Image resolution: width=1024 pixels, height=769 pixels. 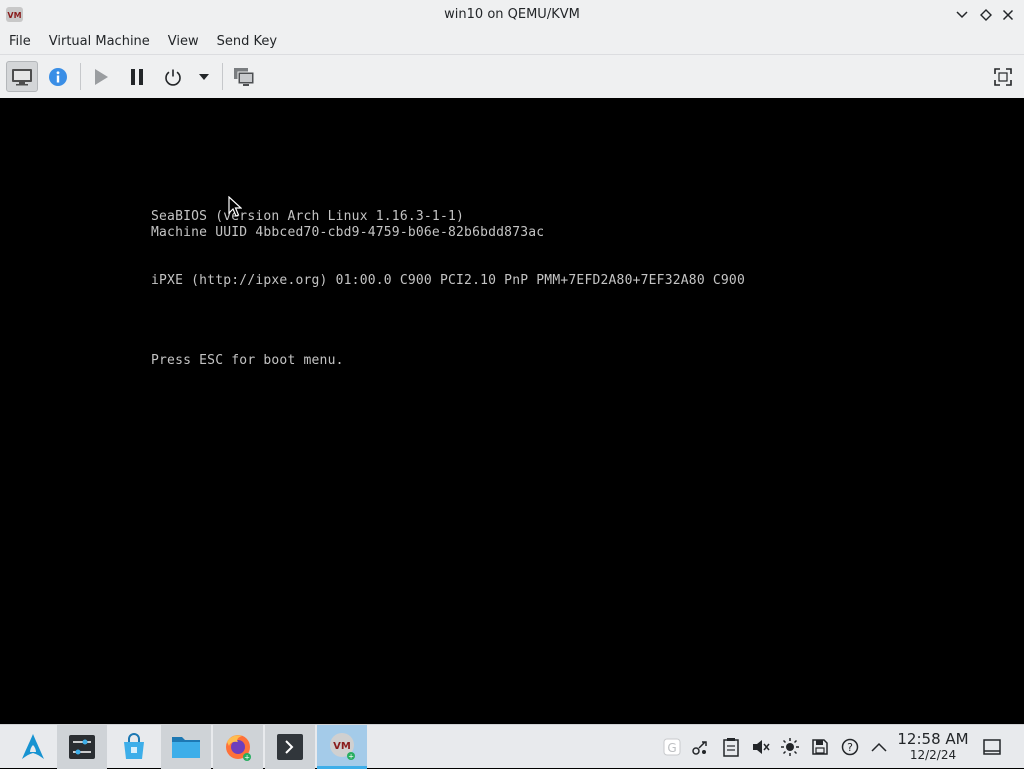 I want to click on power-icon, so click(x=173, y=77).